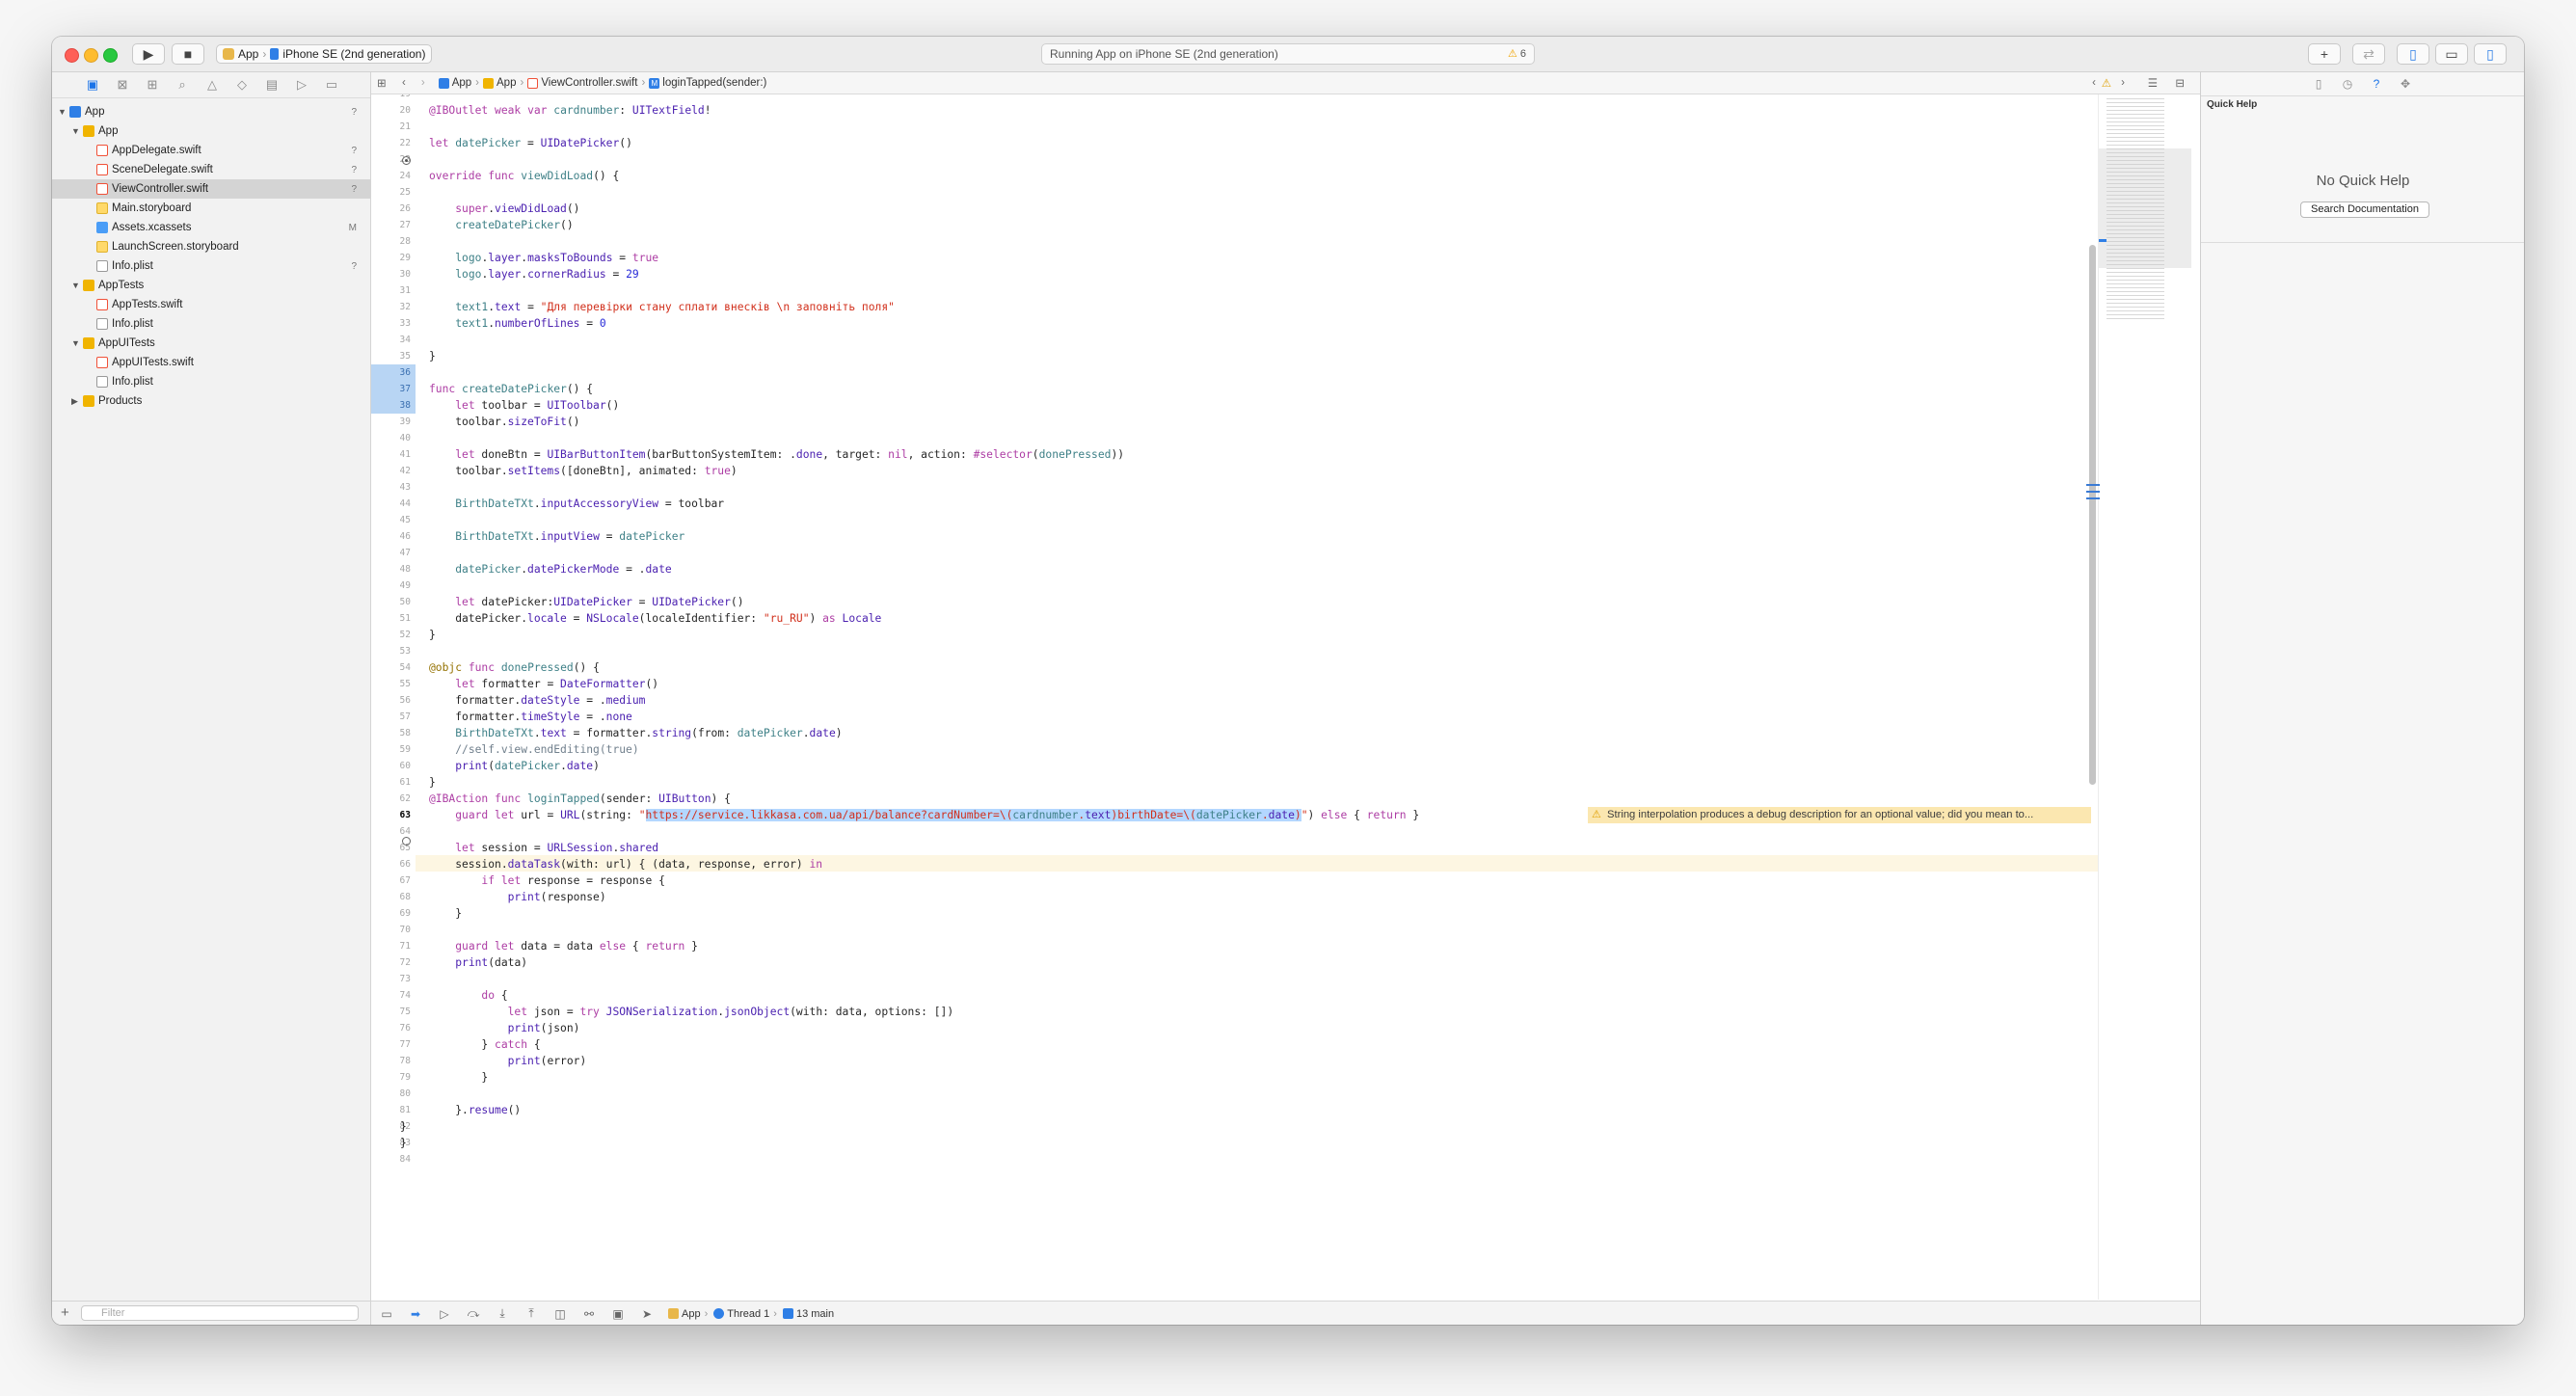  Describe the element at coordinates (324, 54) in the screenshot. I see `scheme-selector: App › iPhone SE (2nd generation)` at that location.